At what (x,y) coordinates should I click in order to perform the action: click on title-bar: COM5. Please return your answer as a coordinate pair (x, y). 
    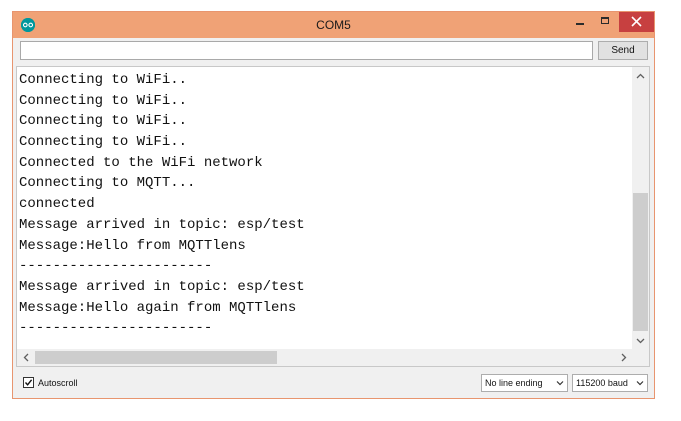
    Looking at the image, I should click on (333, 25).